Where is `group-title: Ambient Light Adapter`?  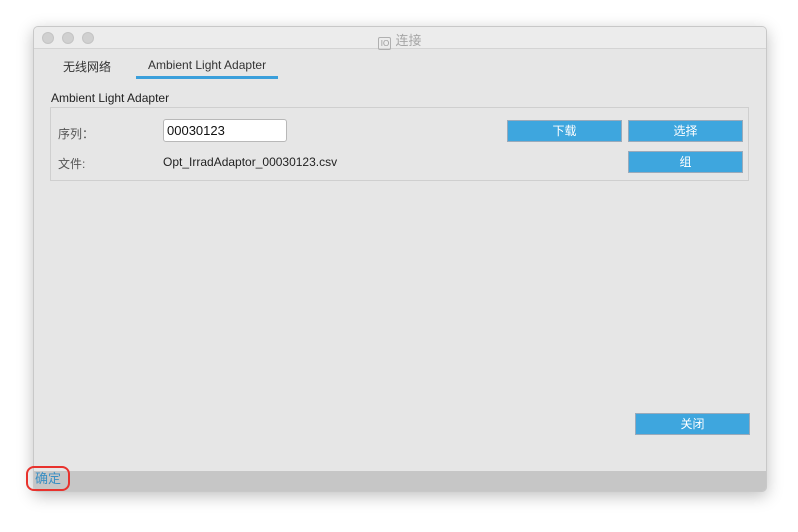
group-title: Ambient Light Adapter is located at coordinates (110, 98).